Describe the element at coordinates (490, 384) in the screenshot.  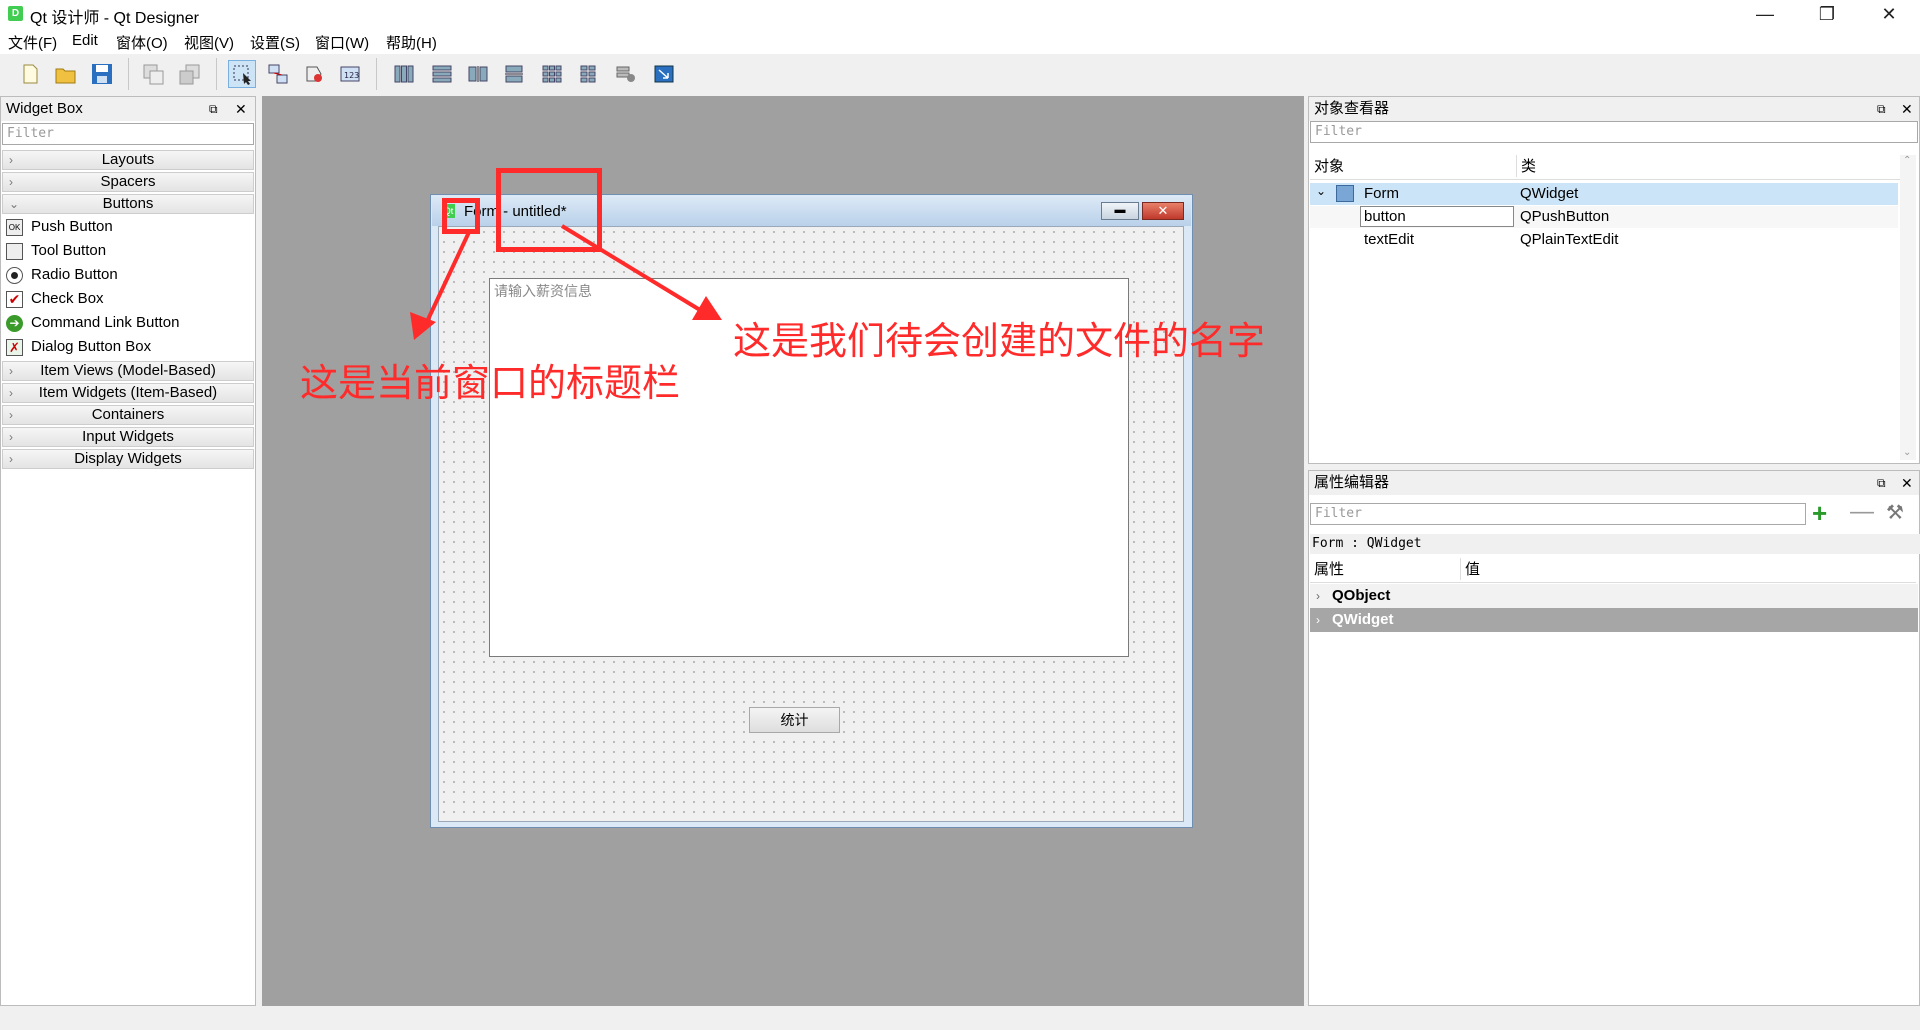
I see `annotation-titlebar-note: 这是当前窗口的标题栏` at that location.